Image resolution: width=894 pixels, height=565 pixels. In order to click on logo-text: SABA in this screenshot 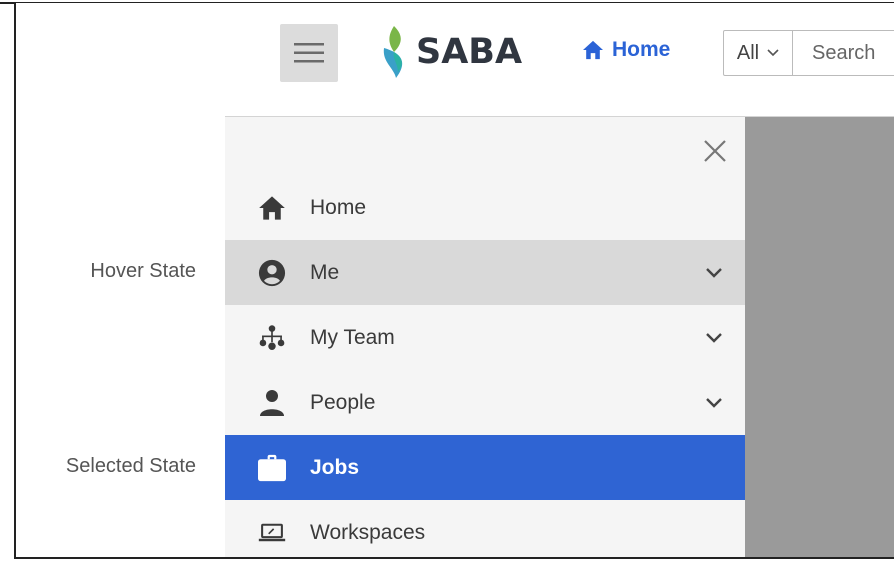, I will do `click(469, 52)`.